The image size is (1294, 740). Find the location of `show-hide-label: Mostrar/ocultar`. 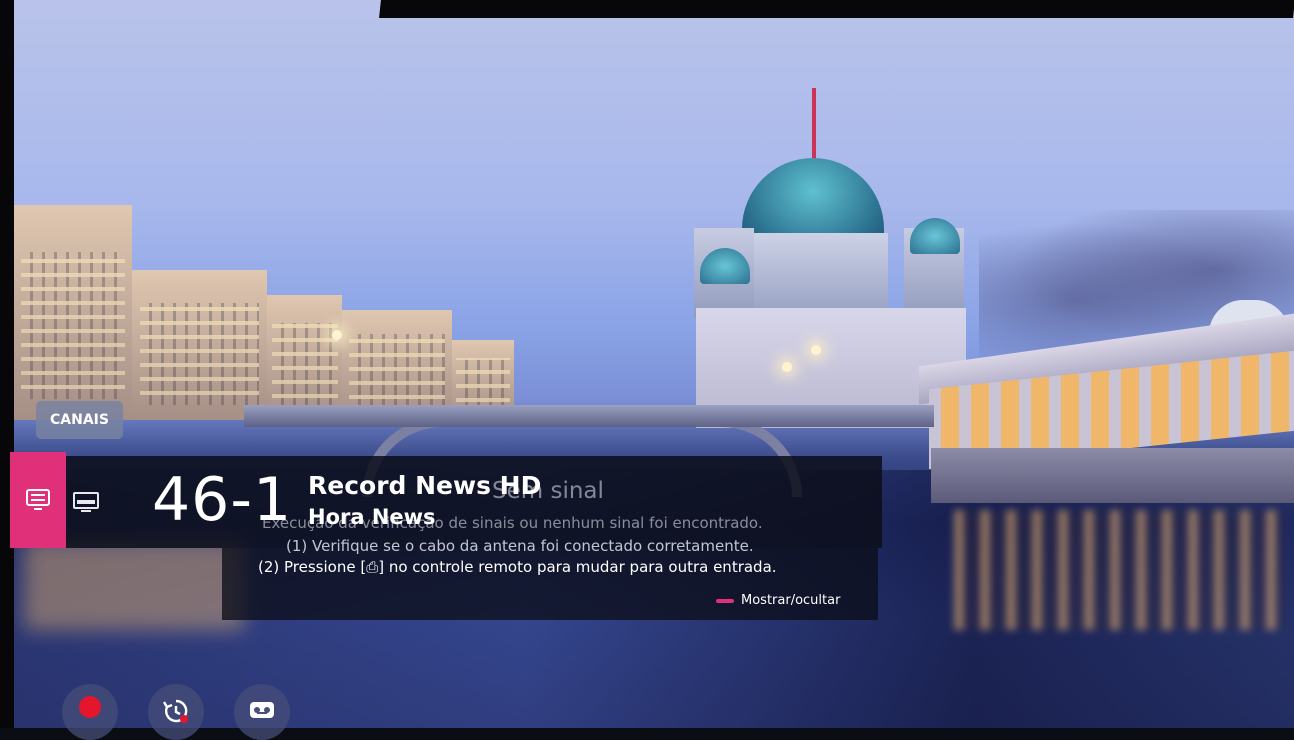

show-hide-label: Mostrar/ocultar is located at coordinates (791, 600).